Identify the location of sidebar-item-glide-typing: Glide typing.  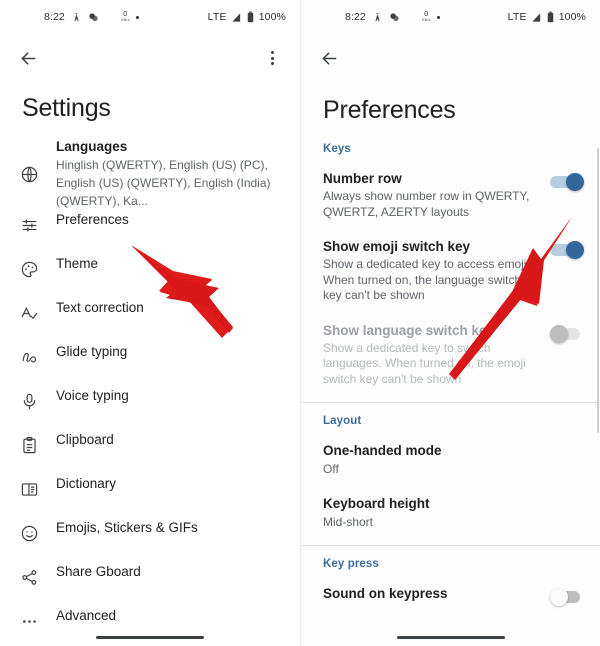
(150, 364).